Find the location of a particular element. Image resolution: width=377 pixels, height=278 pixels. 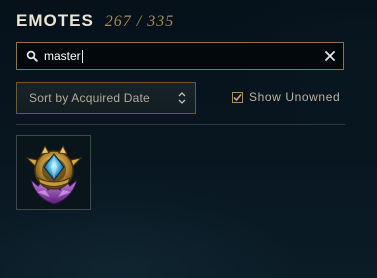

show-unowned-checkbox is located at coordinates (237, 97).